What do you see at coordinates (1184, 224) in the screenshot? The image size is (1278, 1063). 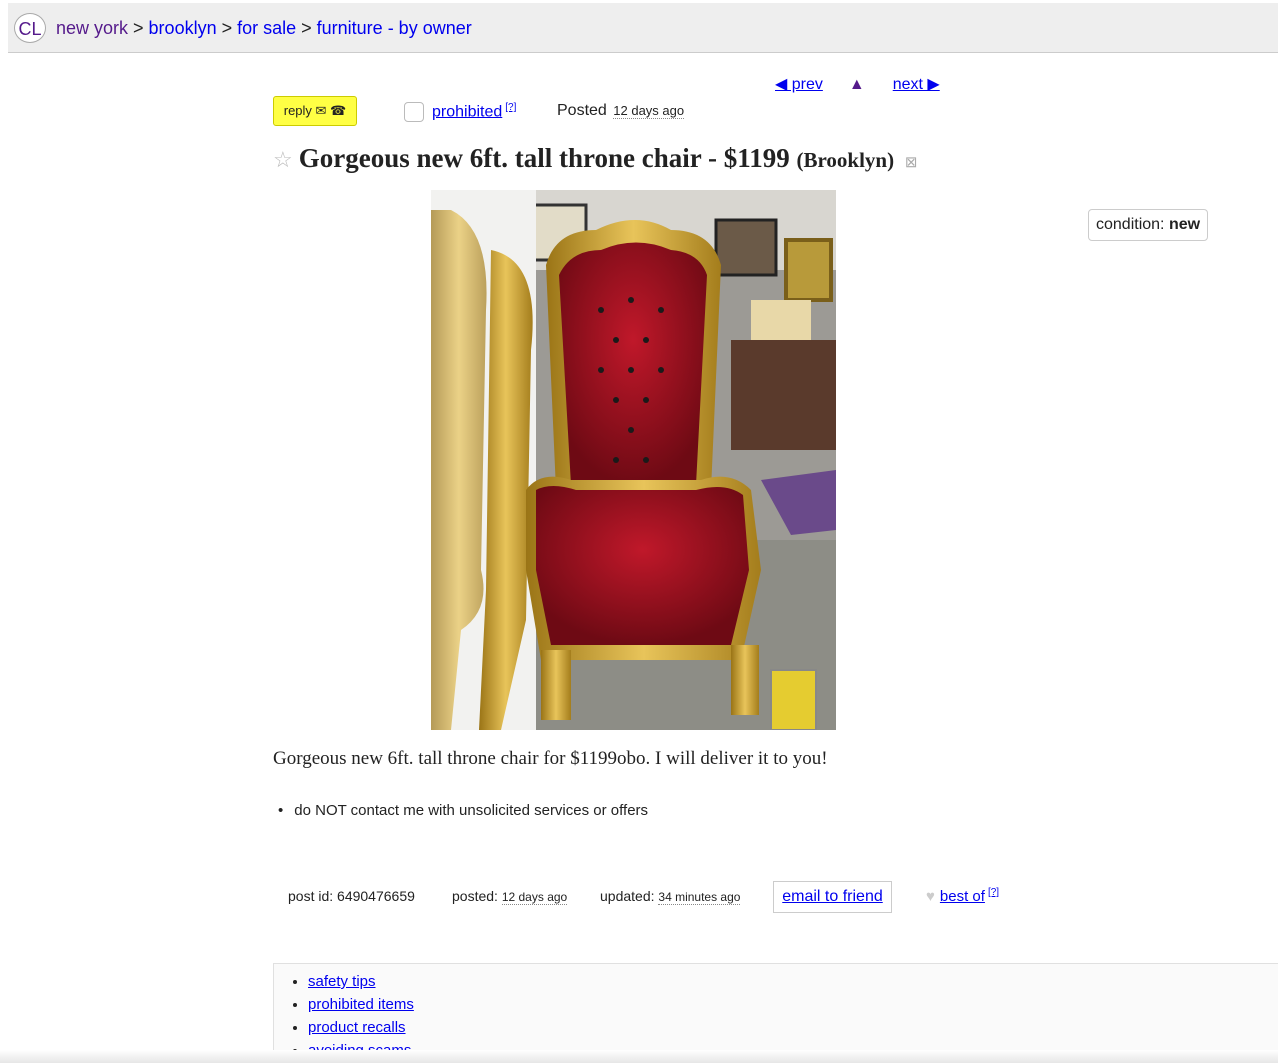 I see `condition-value: new` at bounding box center [1184, 224].